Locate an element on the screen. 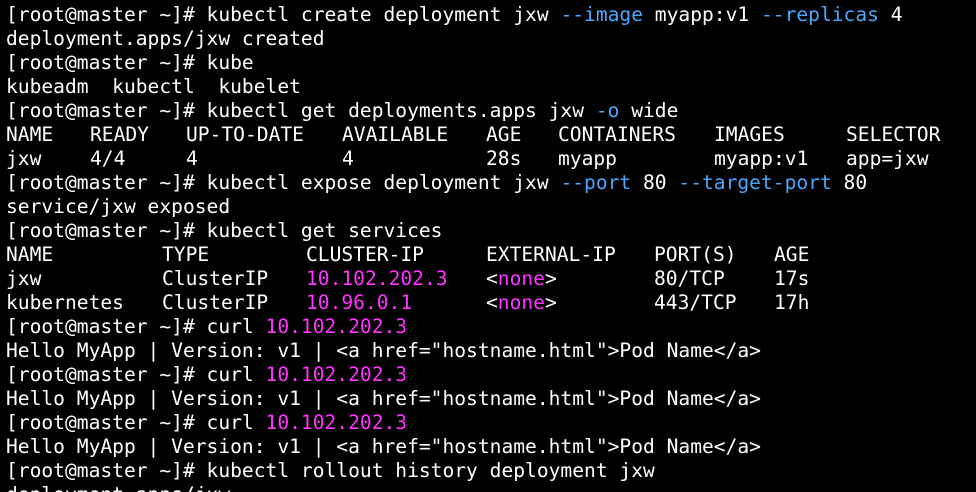 Image resolution: width=976 pixels, height=492 pixels. output-line: service/jxw exposed is located at coordinates (118, 207).